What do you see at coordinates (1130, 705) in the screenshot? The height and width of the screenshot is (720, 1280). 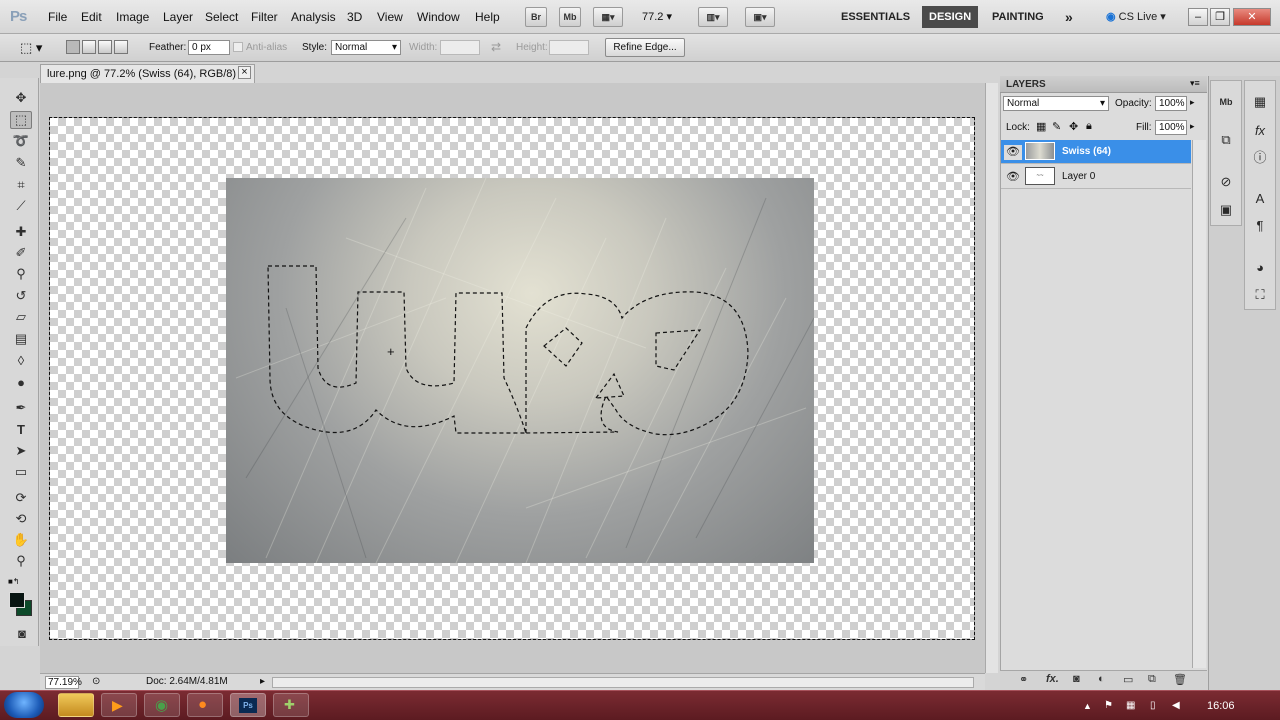 I see `tray-network-icon: ▦` at bounding box center [1130, 705].